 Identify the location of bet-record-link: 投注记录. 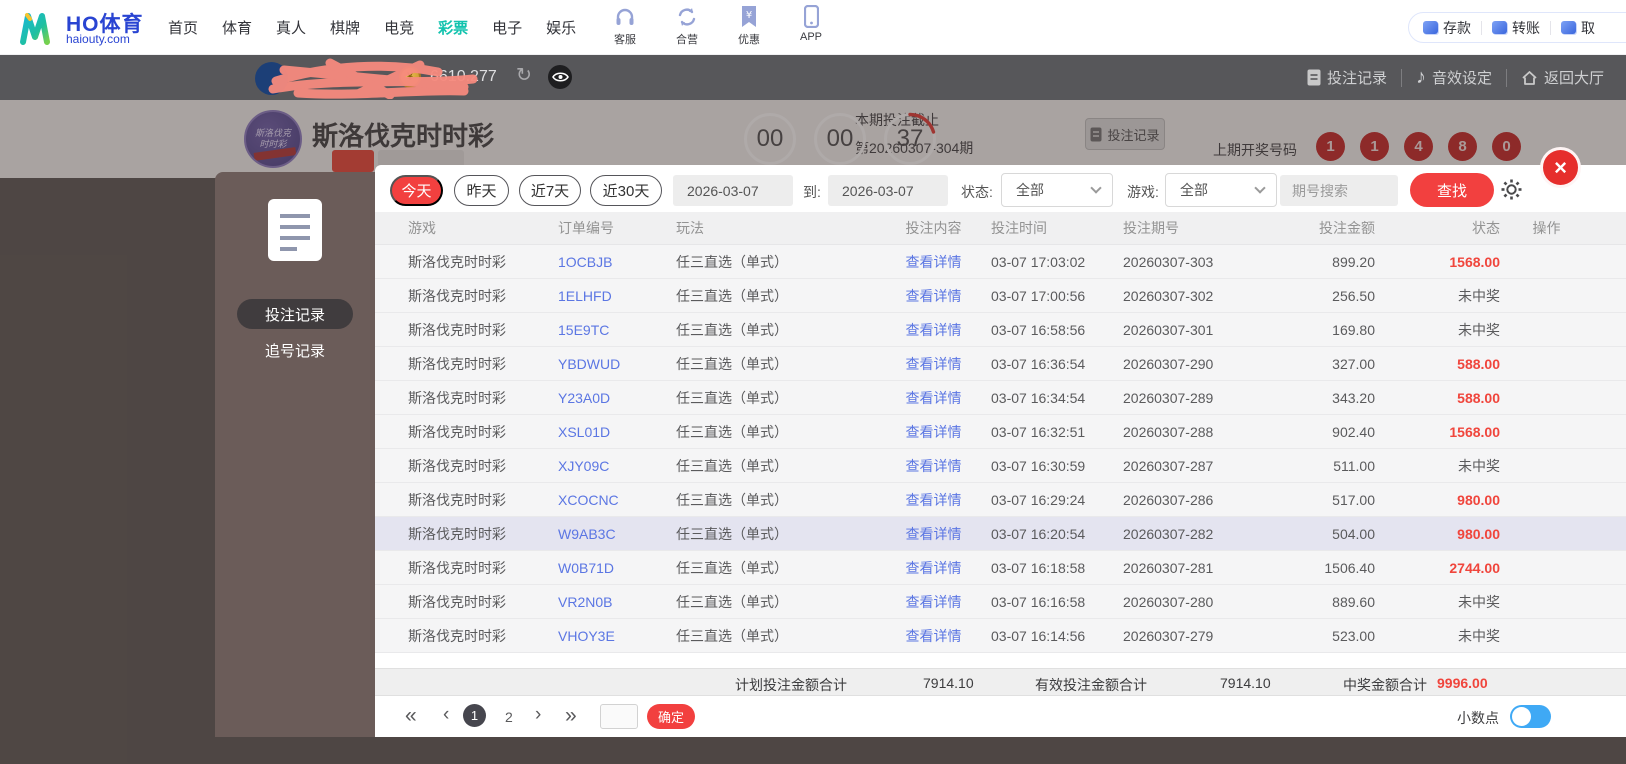
(1347, 77).